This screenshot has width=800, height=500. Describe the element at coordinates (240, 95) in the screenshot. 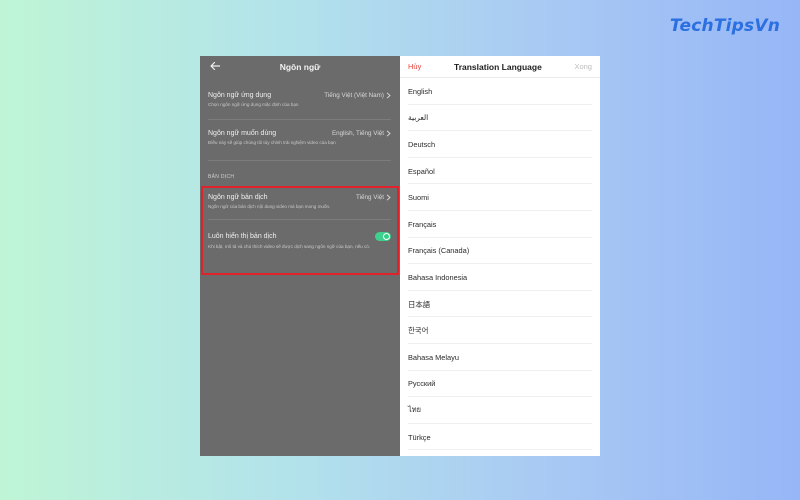

I see `setting-label: Ngôn ngữ ứng dụng` at that location.